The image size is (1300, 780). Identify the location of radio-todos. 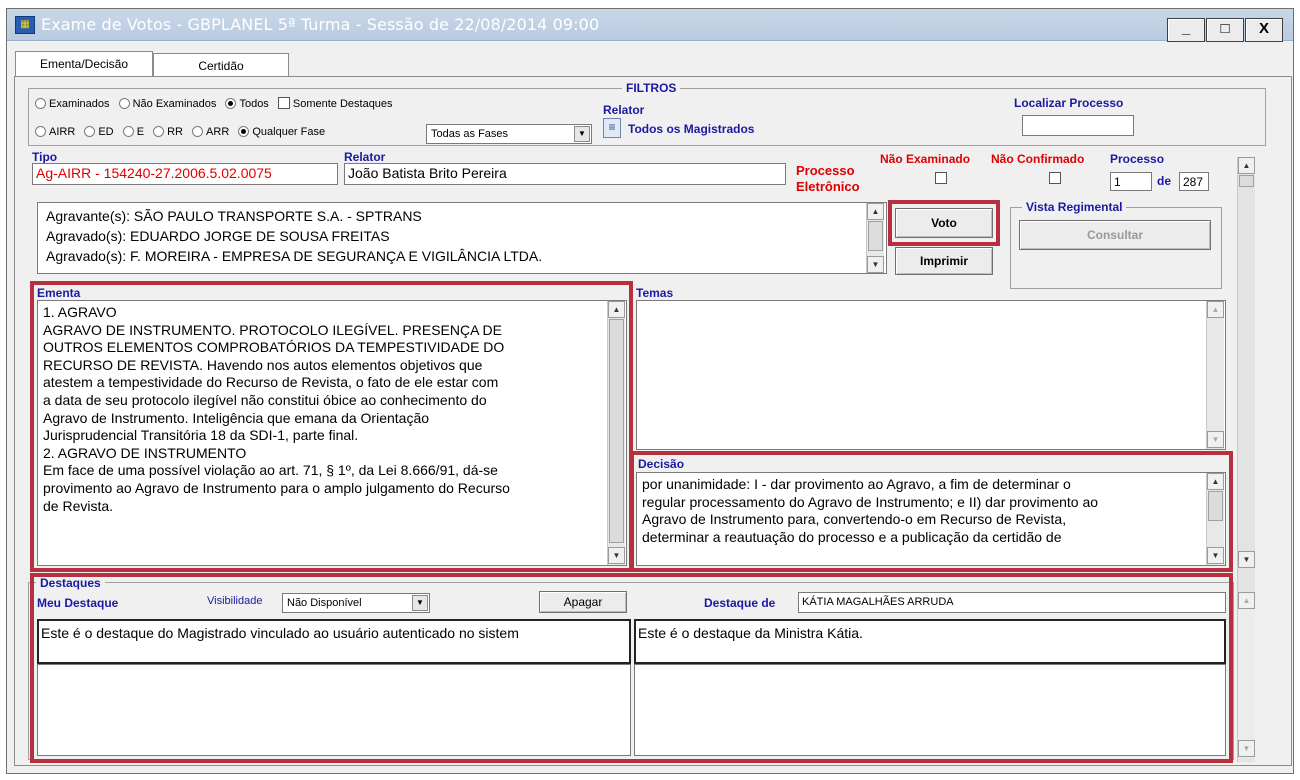
(231, 103).